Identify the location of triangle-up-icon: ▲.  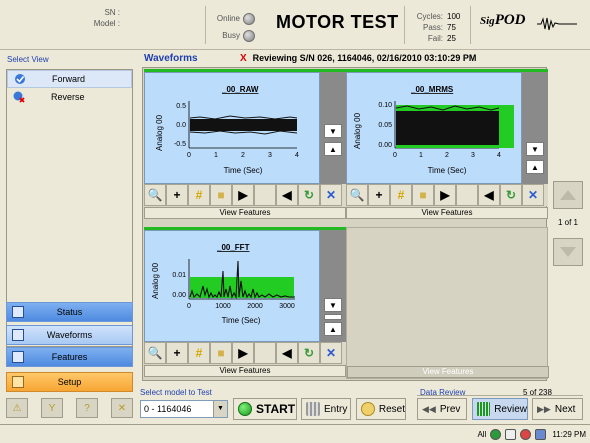
(333, 329).